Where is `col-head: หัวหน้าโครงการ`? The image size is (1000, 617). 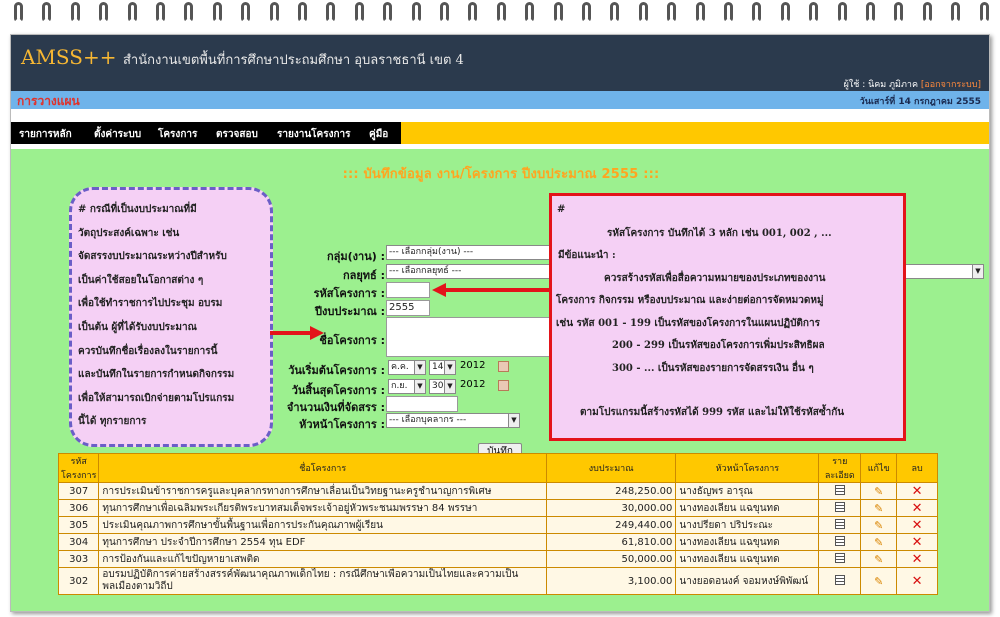 col-head: หัวหน้าโครงการ is located at coordinates (747, 468).